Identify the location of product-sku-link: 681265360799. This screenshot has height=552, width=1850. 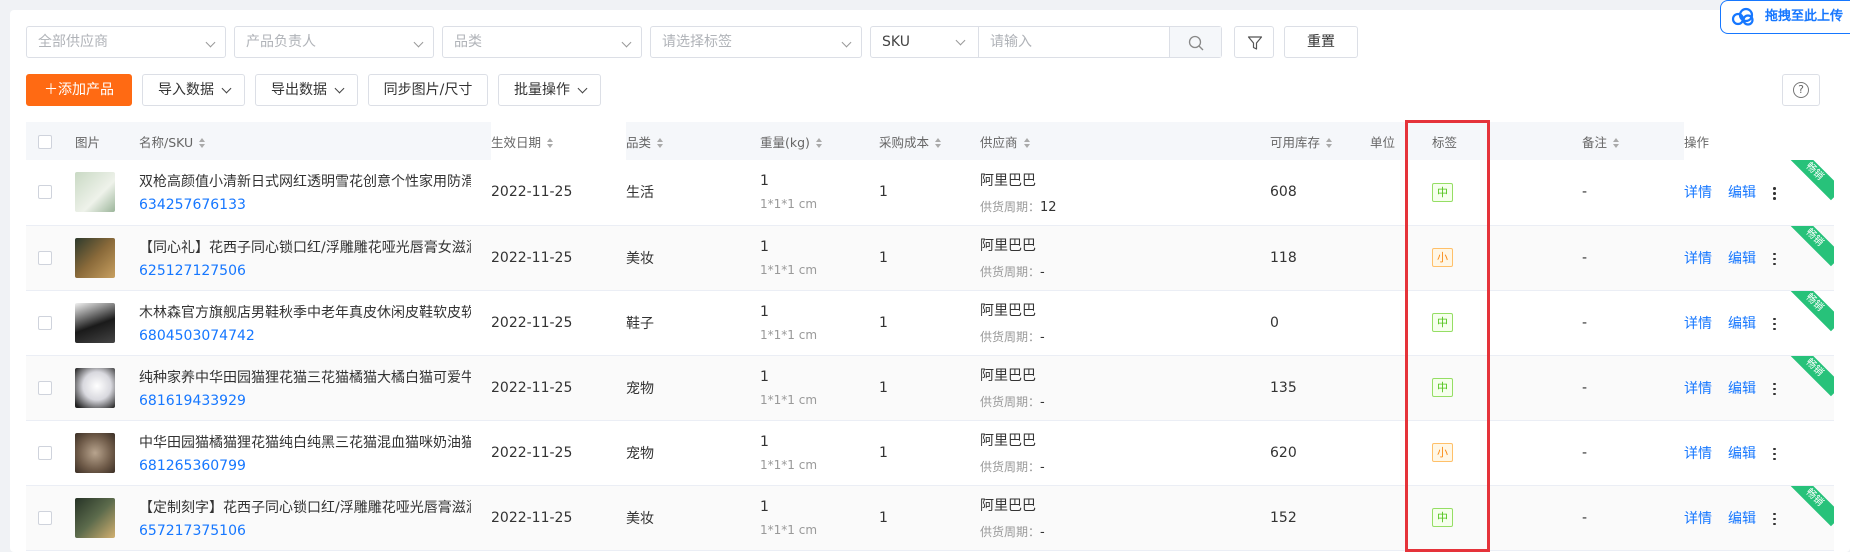
(315, 466).